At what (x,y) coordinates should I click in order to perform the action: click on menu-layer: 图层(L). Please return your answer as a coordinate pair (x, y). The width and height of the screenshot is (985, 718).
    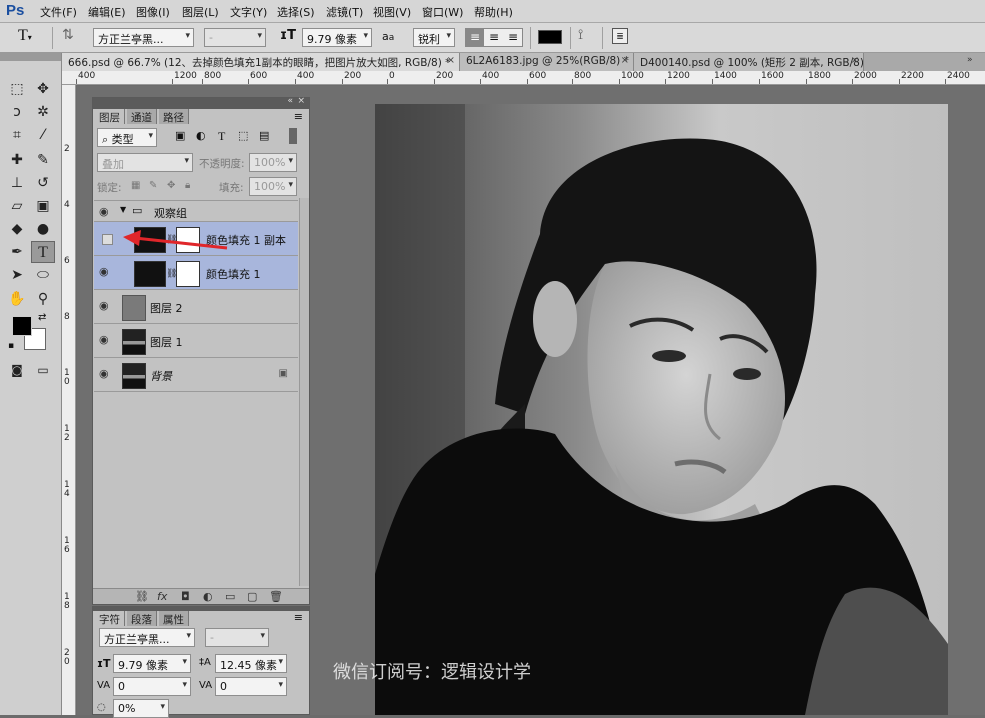
    Looking at the image, I should click on (200, 12).